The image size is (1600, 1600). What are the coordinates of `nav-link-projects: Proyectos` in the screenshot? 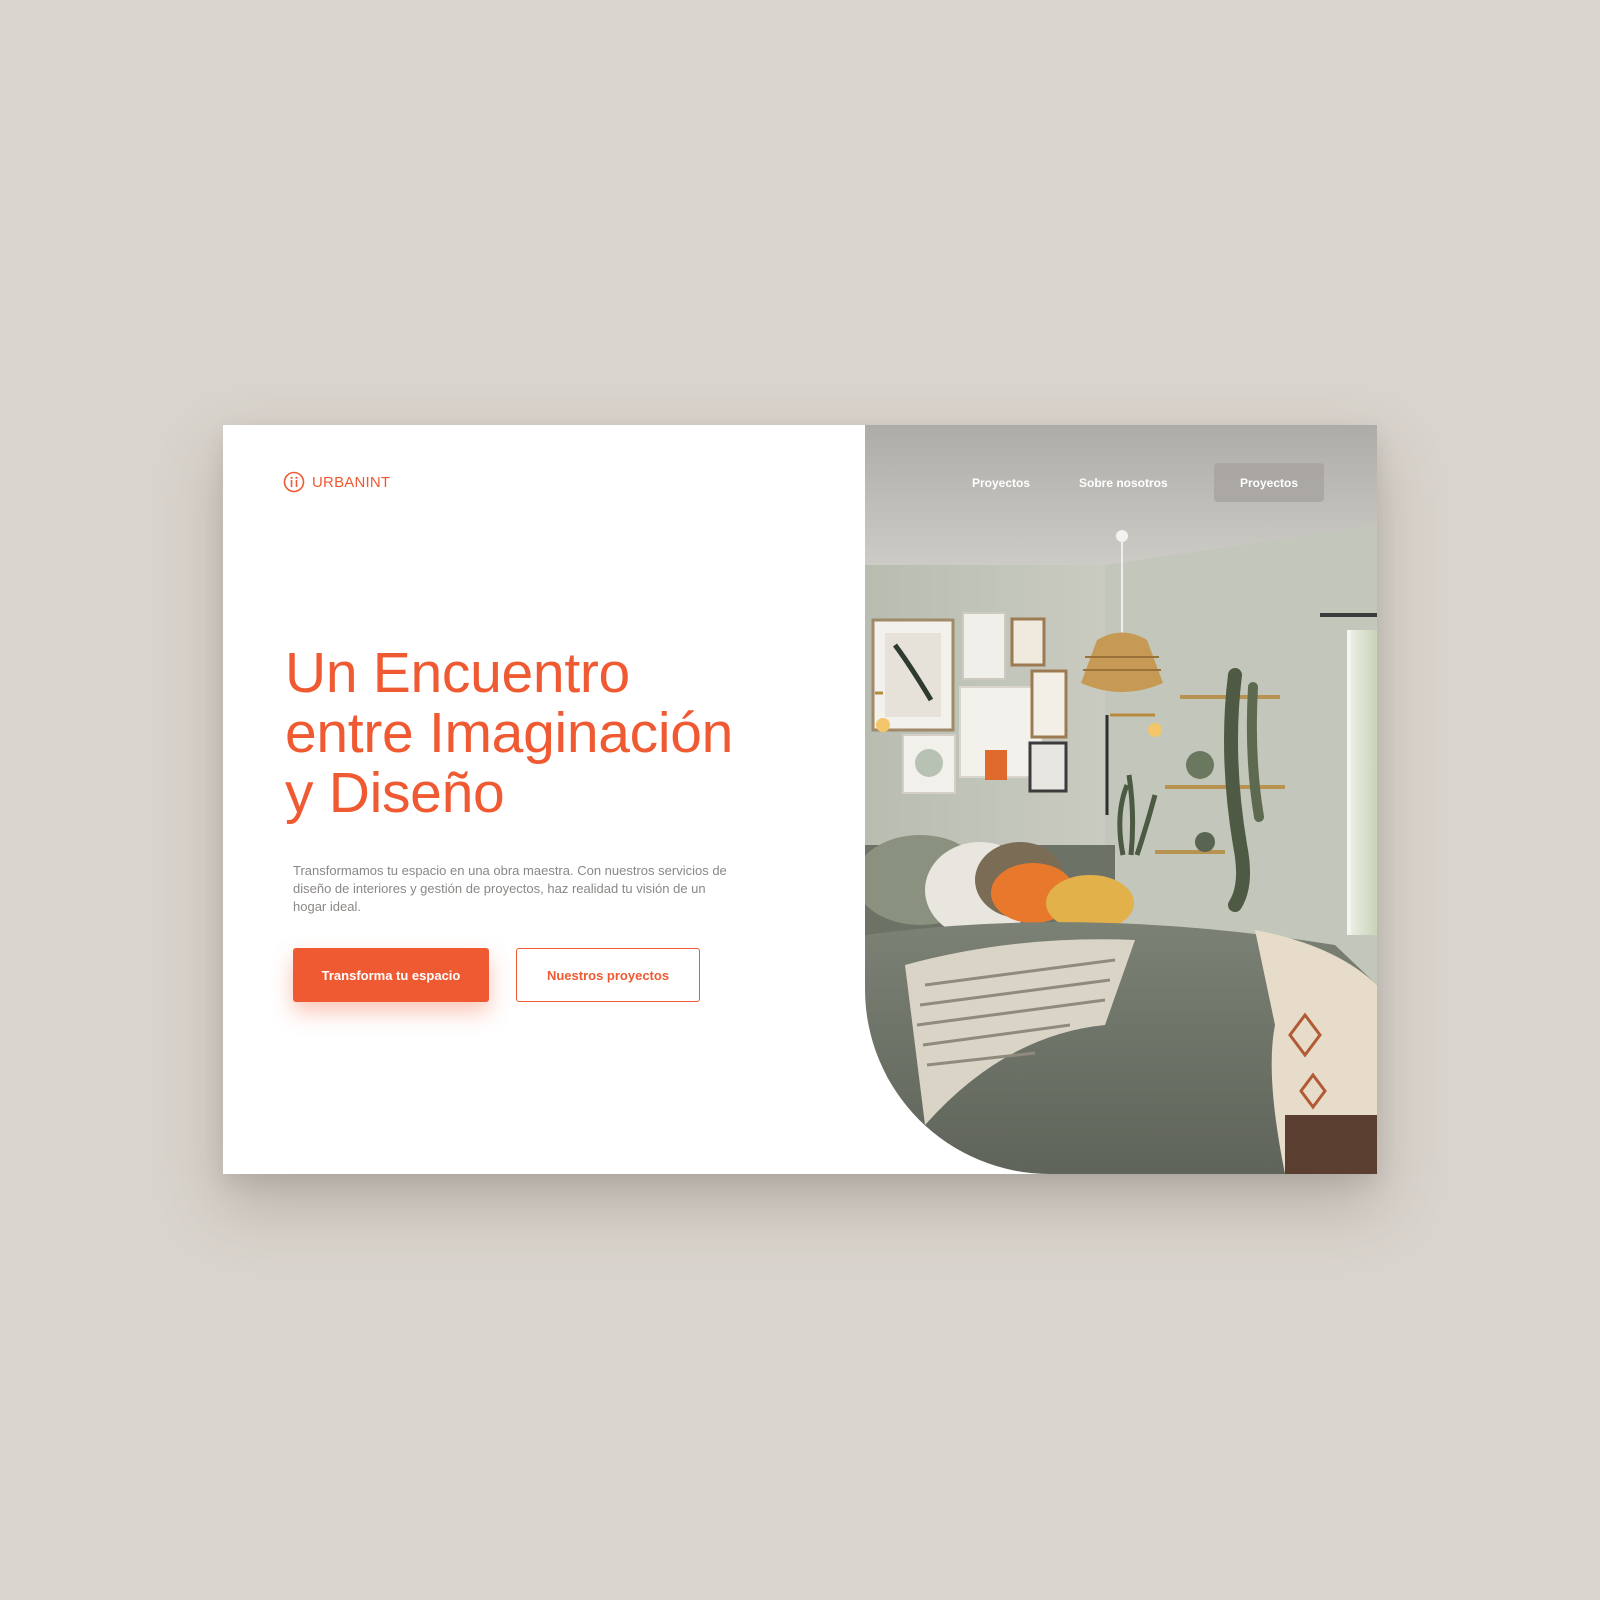 It's located at (1001, 483).